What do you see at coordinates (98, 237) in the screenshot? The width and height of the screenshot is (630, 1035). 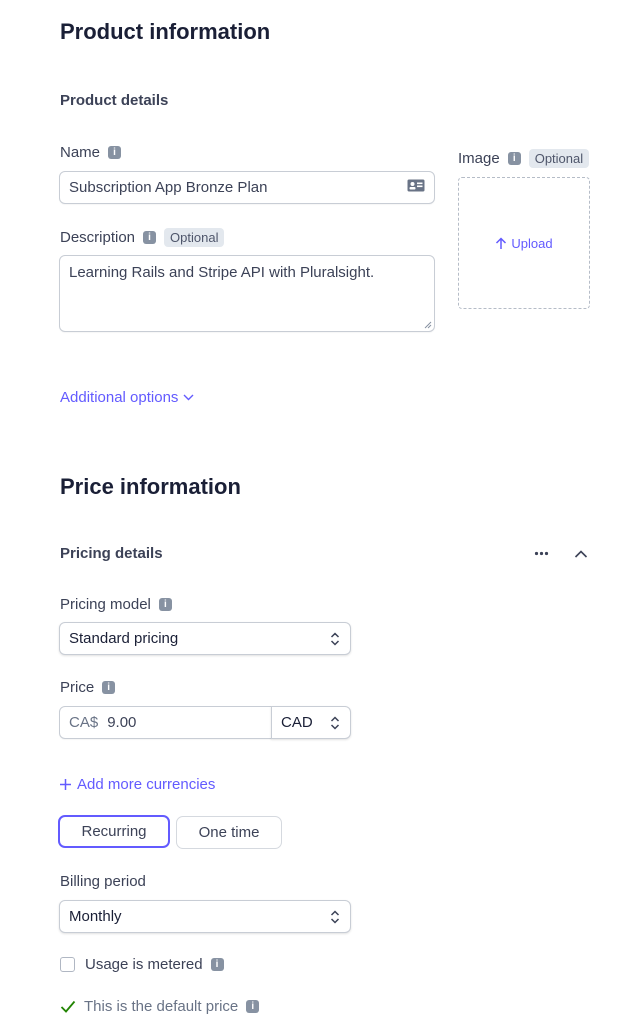 I see `description-label-text: Description` at bounding box center [98, 237].